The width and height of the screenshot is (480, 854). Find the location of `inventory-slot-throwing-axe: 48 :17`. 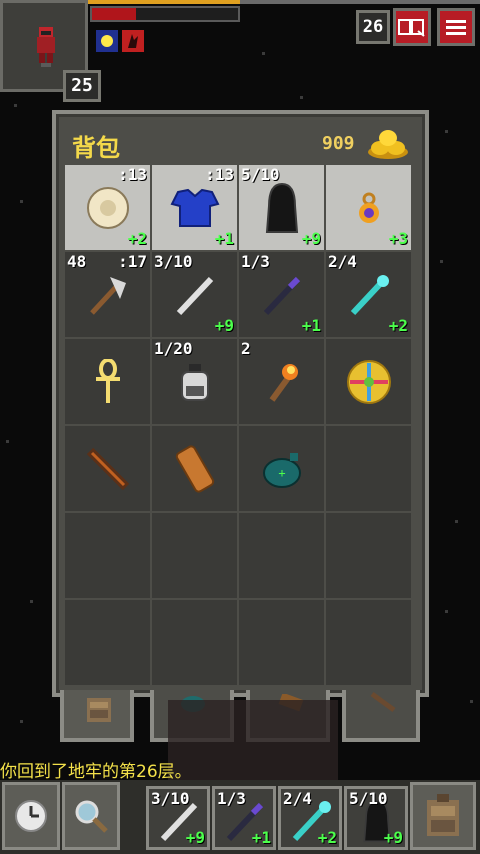

inventory-slot-throwing-axe: 48 :17 is located at coordinates (107, 294).